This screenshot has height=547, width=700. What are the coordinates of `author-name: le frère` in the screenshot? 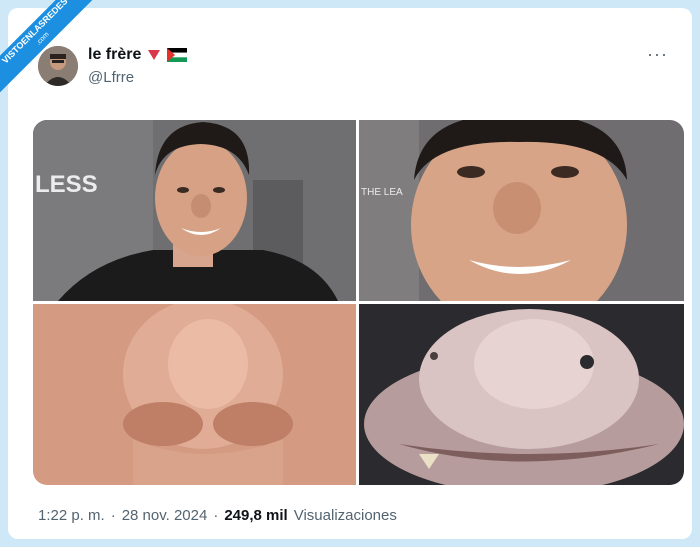 It's located at (114, 55).